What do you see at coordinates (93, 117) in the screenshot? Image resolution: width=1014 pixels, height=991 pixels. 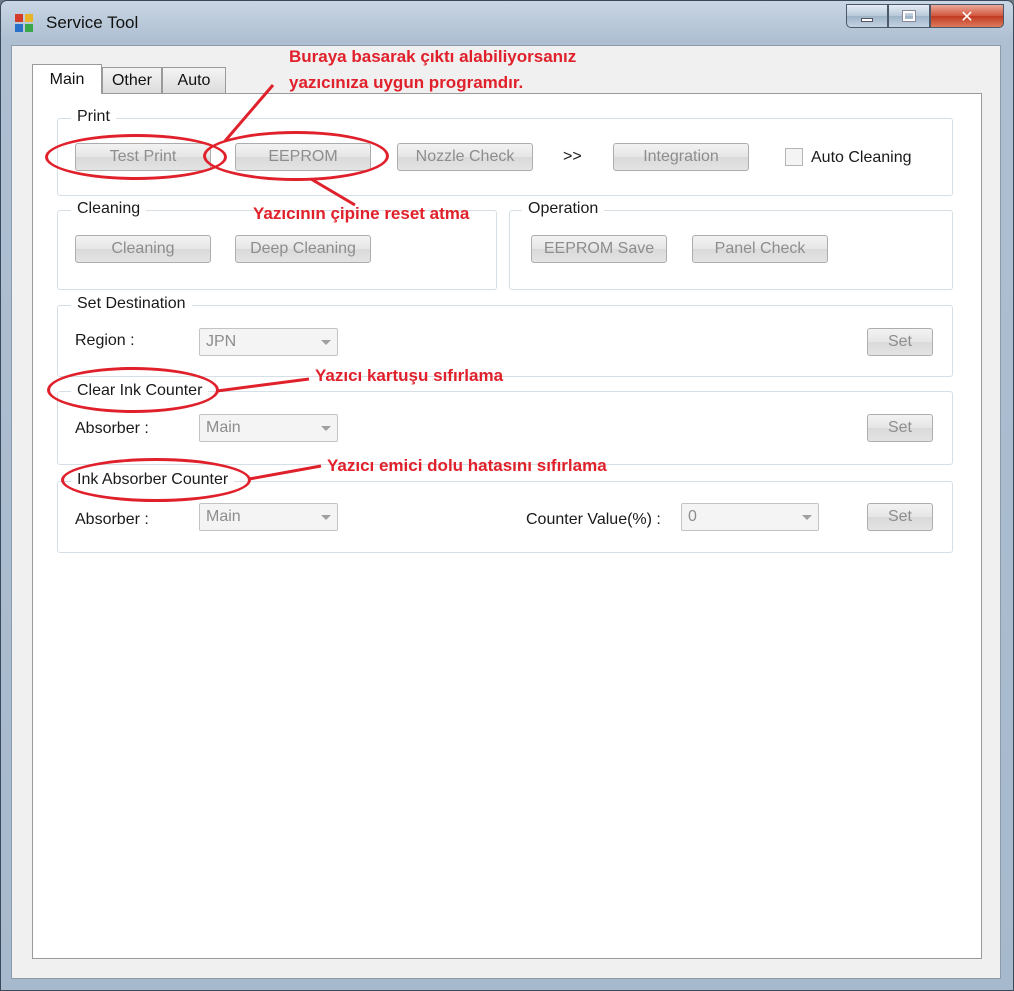 I see `print-group-label: Print` at bounding box center [93, 117].